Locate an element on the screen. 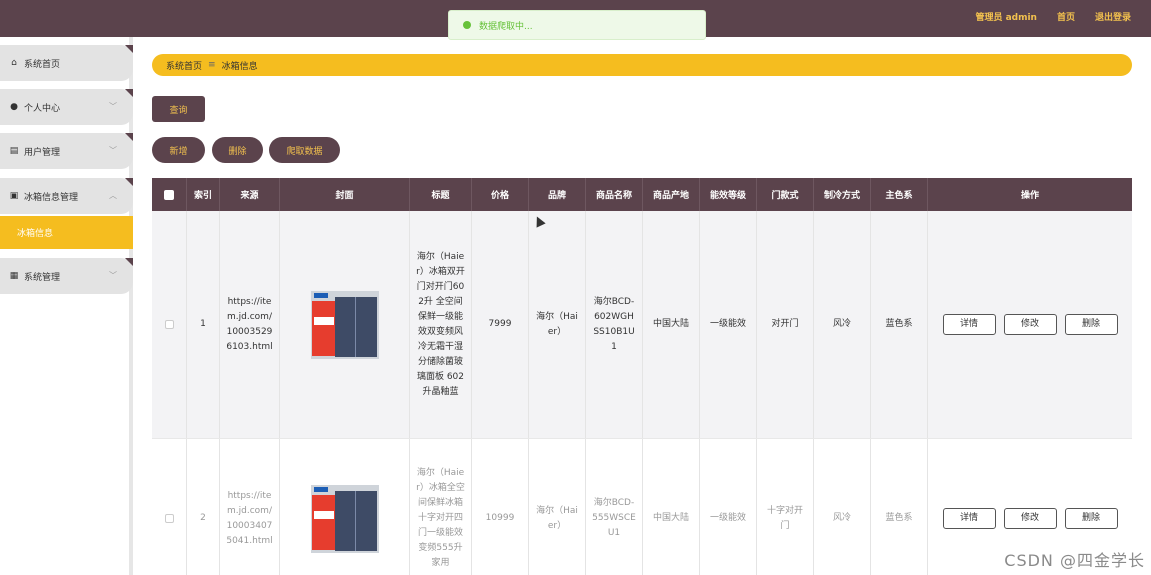 The width and height of the screenshot is (1151, 575). cell-index: 1 is located at coordinates (203, 324).